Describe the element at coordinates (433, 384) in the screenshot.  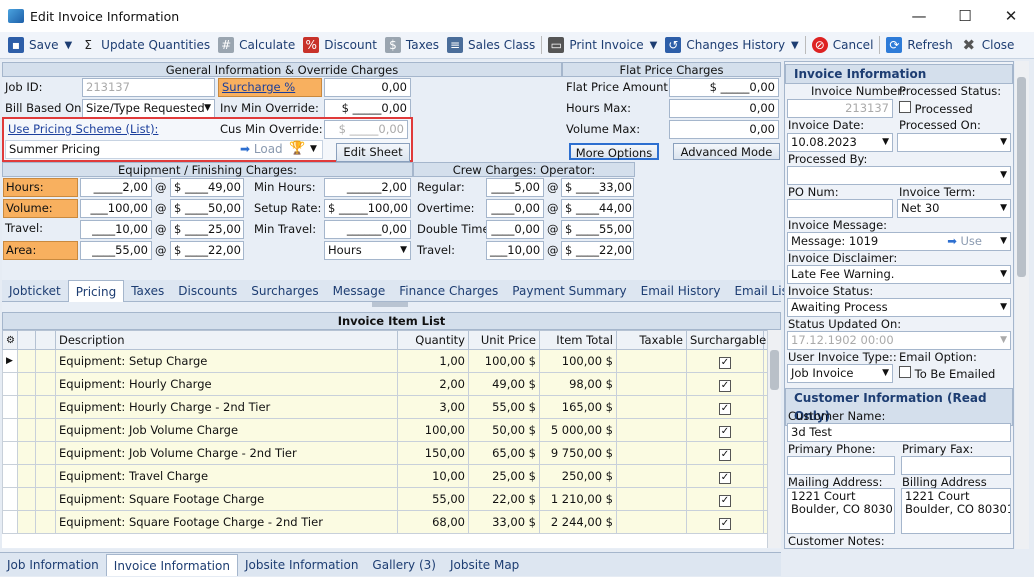
I see `quantity-cell: 2,00` at that location.